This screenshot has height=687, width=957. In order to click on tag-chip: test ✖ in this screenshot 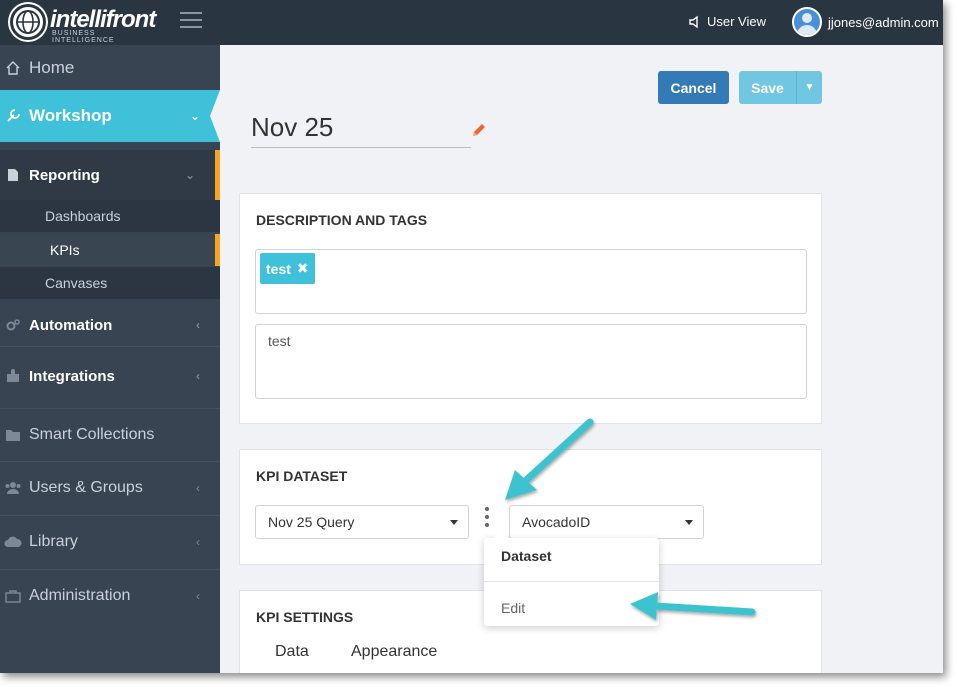, I will do `click(287, 268)`.